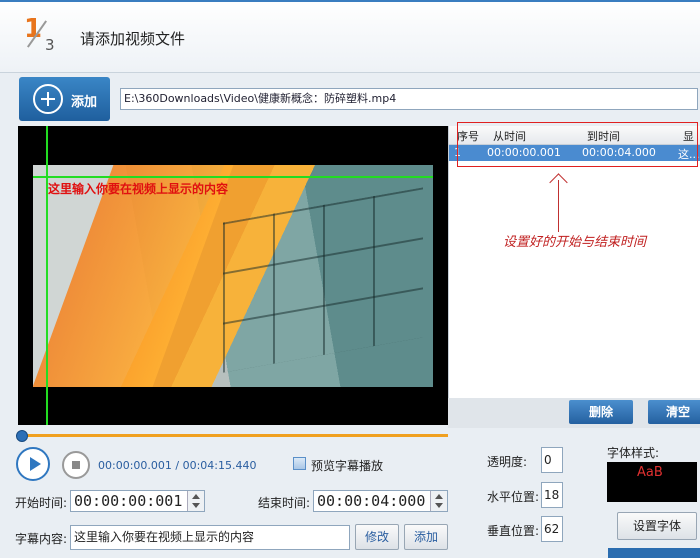 The width and height of the screenshot is (700, 558). I want to click on bottom-accent-bar, so click(654, 553).